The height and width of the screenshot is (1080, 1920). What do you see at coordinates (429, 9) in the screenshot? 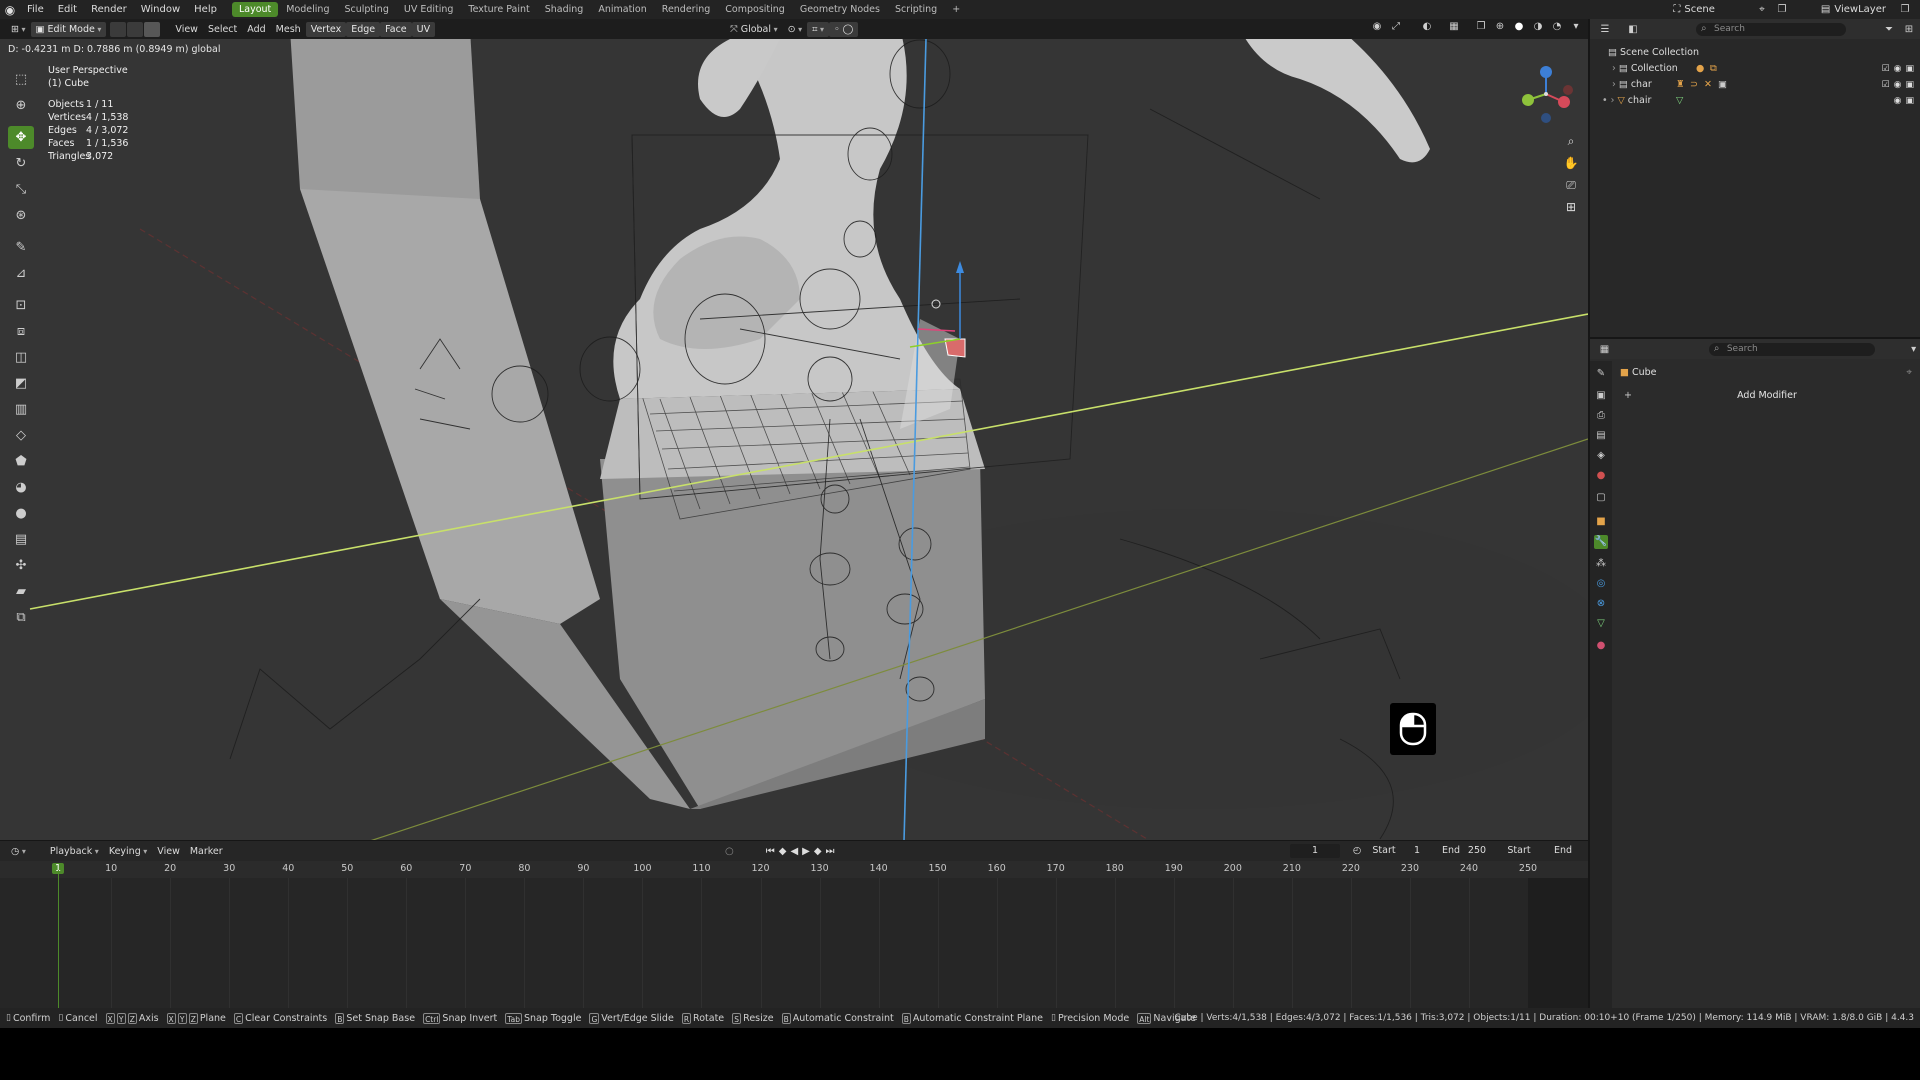
I see `tab-uv-editing: UV Editing` at bounding box center [429, 9].